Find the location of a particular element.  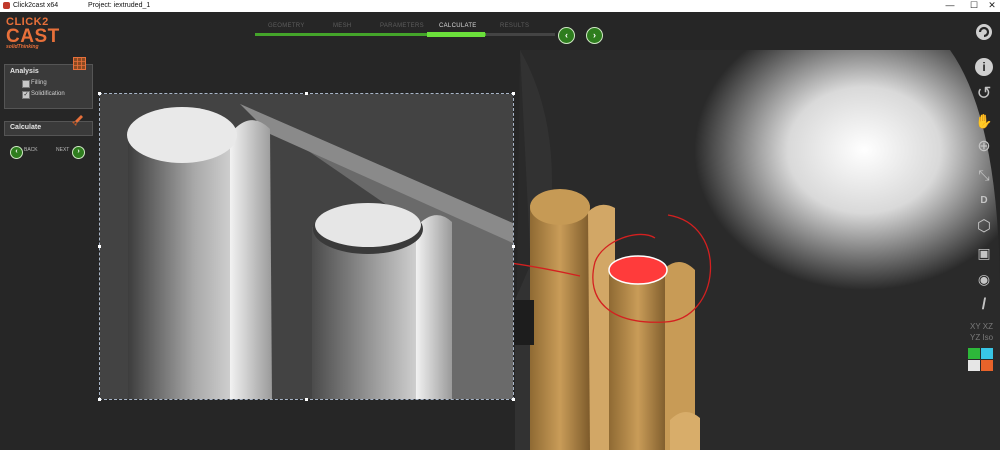

click2cast-logo: CLICK2 CAST solidThinking is located at coordinates (33, 33).